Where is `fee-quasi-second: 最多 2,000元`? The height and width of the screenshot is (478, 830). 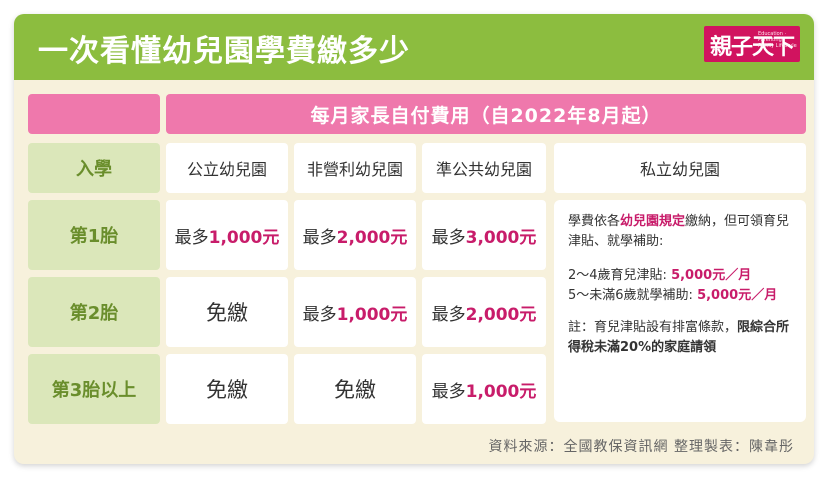 fee-quasi-second: 最多 2,000元 is located at coordinates (484, 312).